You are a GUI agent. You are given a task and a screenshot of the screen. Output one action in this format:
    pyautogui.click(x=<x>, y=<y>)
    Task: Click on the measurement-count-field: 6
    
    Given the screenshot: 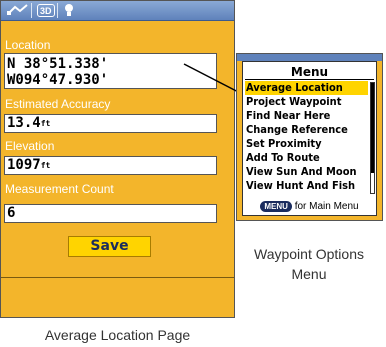 What is the action you would take?
    pyautogui.click(x=110, y=213)
    